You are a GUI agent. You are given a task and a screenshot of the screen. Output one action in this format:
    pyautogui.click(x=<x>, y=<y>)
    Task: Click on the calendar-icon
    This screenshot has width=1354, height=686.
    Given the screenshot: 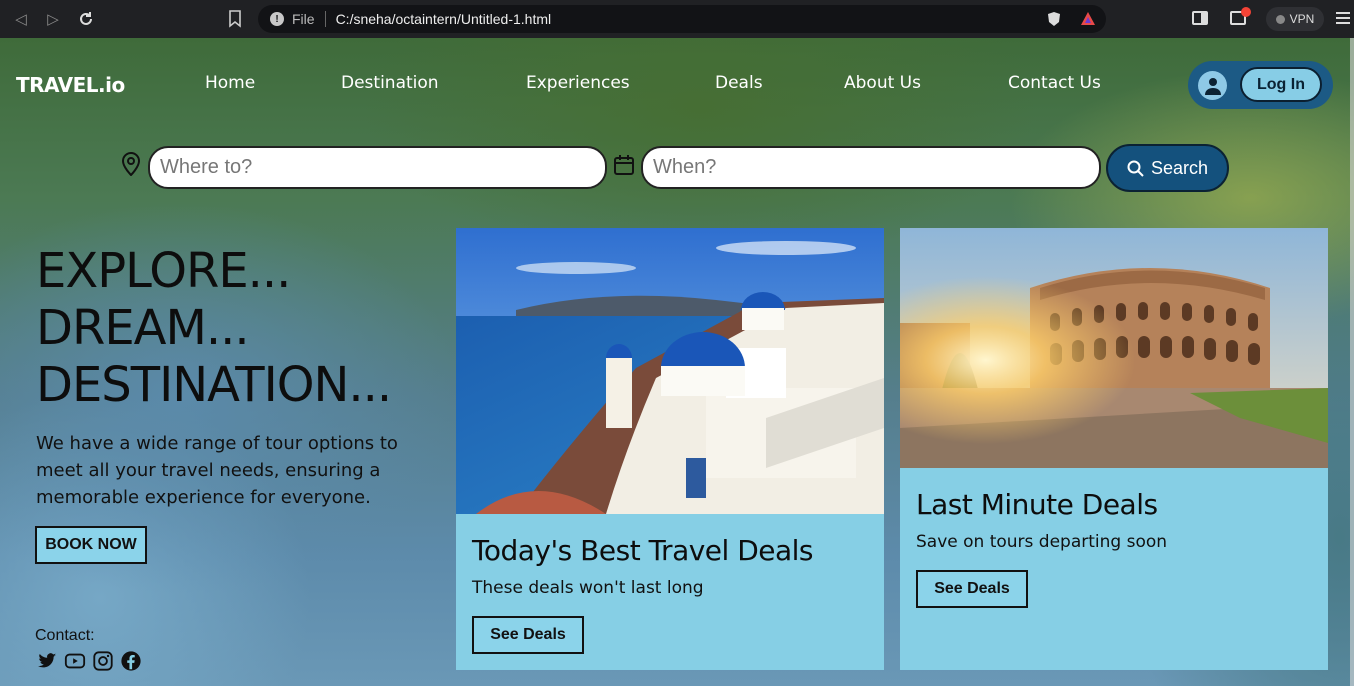 What is the action you would take?
    pyautogui.click(x=624, y=165)
    